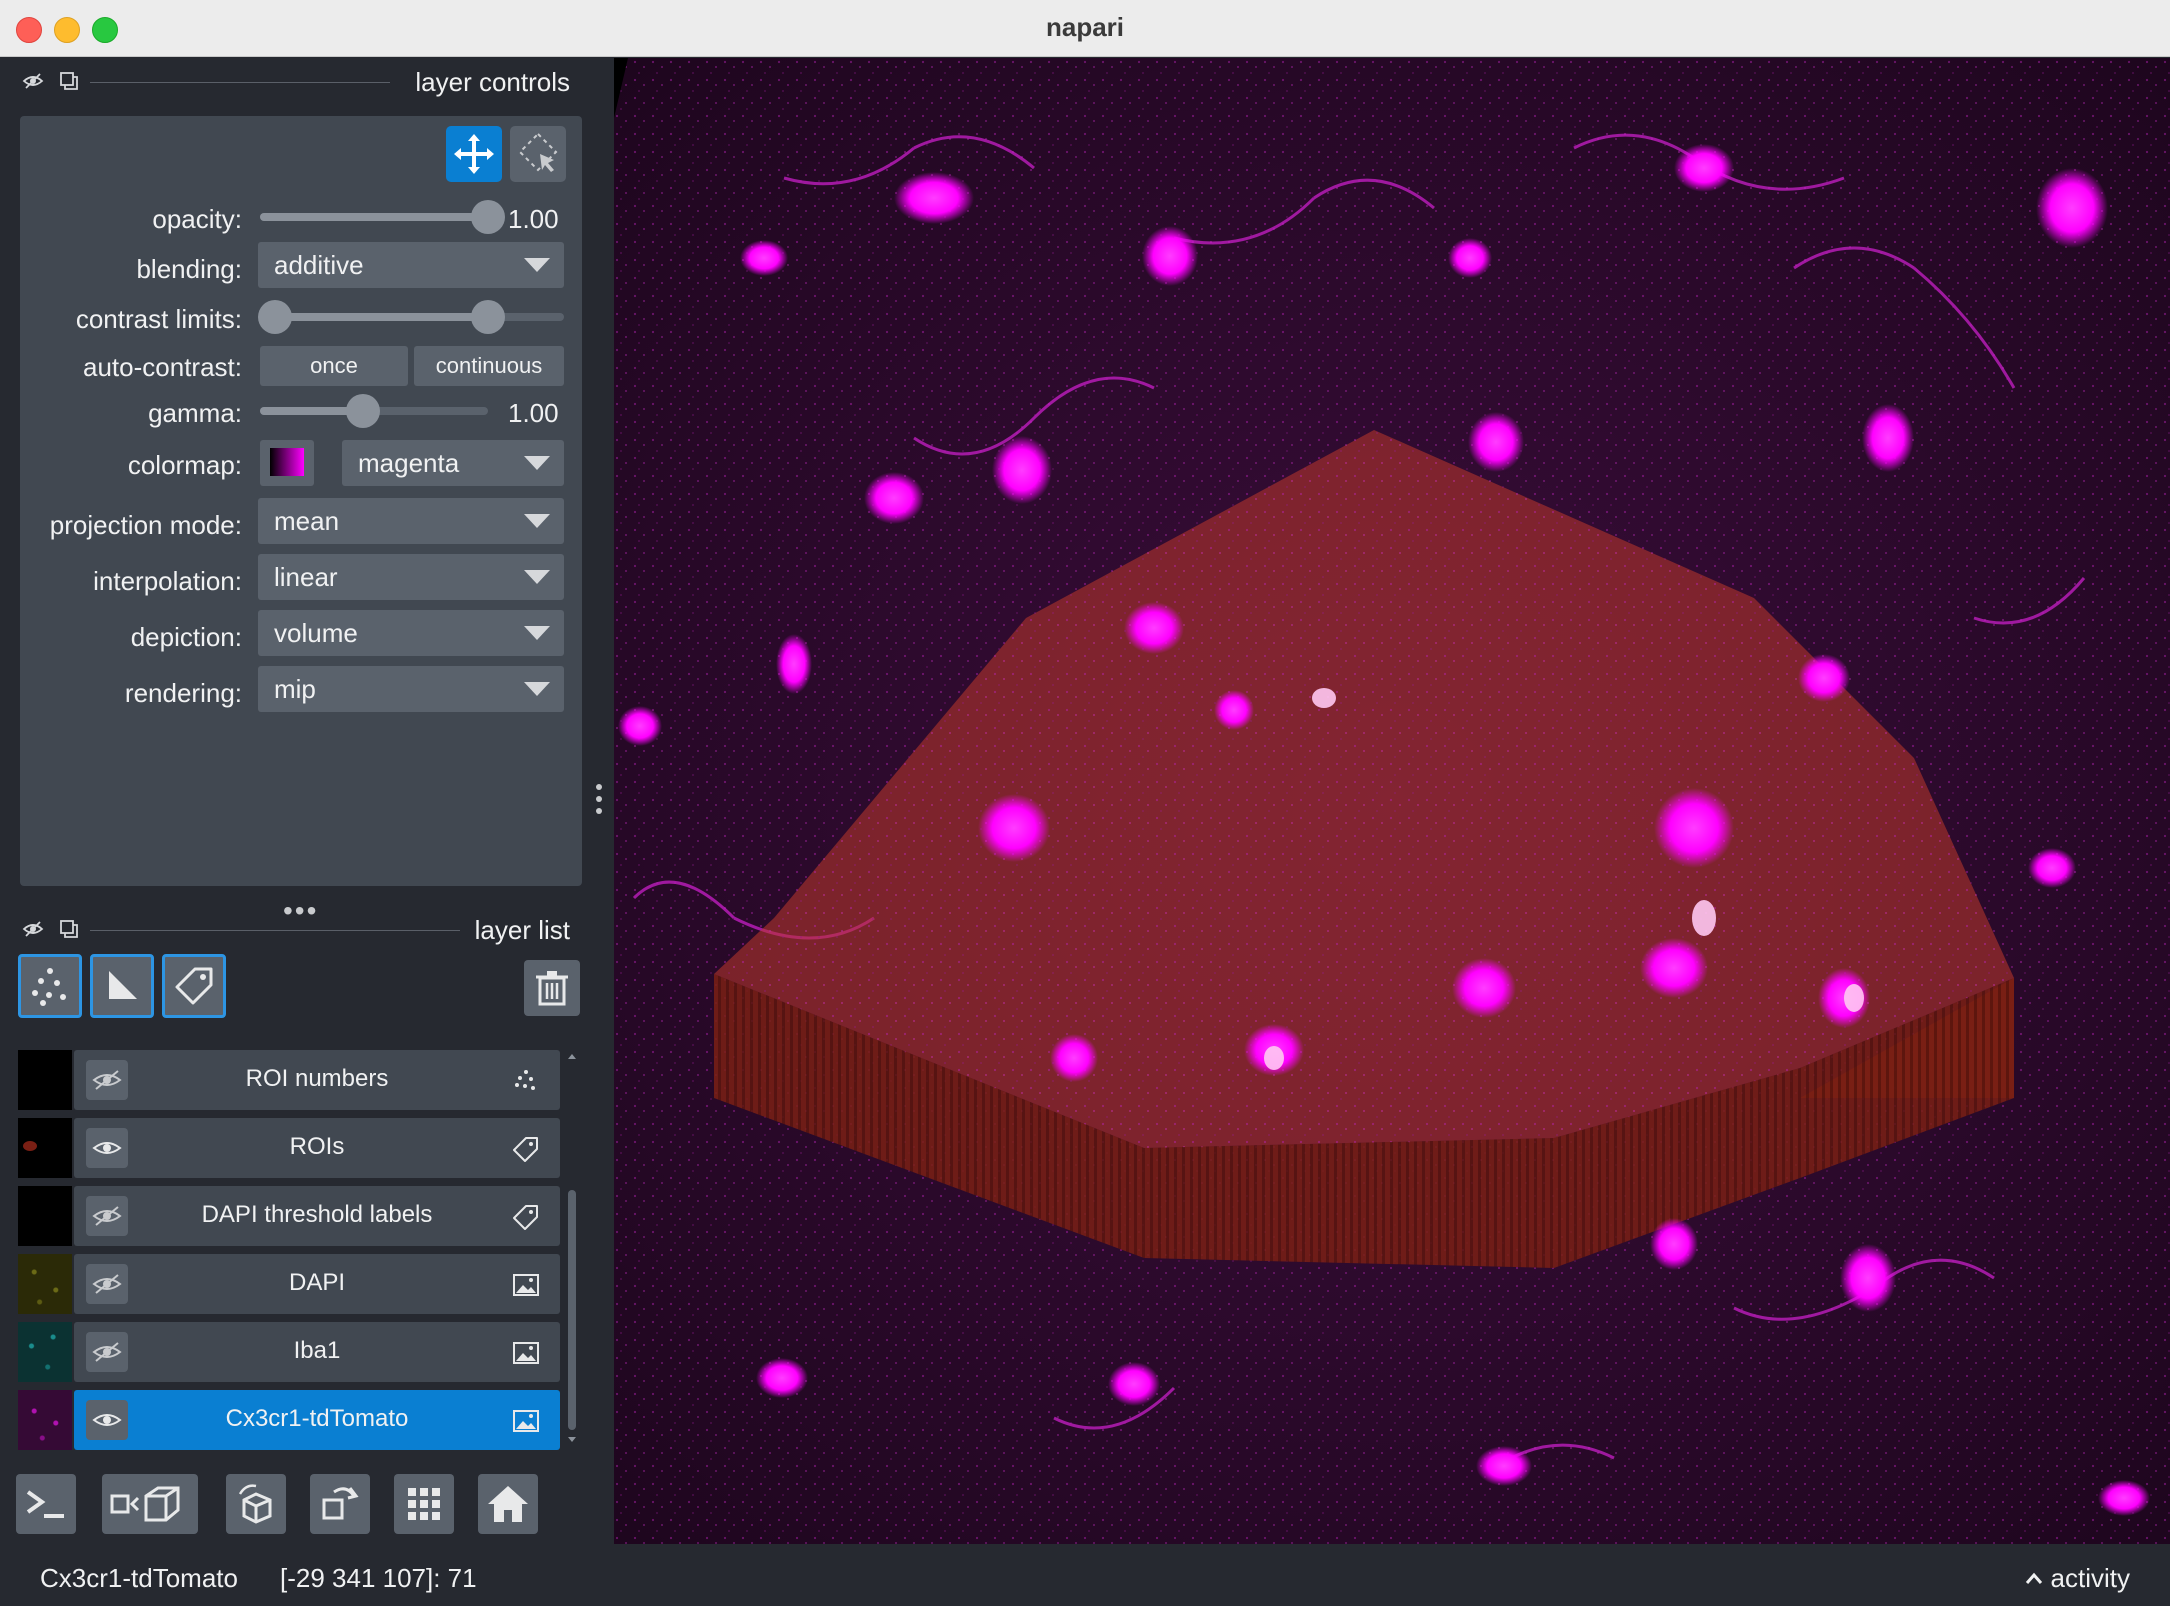 Image resolution: width=2170 pixels, height=1606 pixels. I want to click on activity-button: activity, so click(2077, 1578).